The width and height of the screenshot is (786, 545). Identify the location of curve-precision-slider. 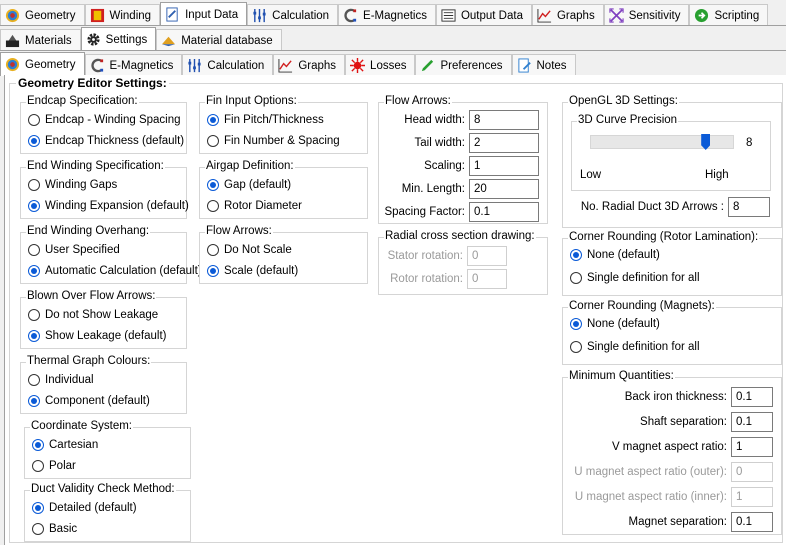
(662, 142).